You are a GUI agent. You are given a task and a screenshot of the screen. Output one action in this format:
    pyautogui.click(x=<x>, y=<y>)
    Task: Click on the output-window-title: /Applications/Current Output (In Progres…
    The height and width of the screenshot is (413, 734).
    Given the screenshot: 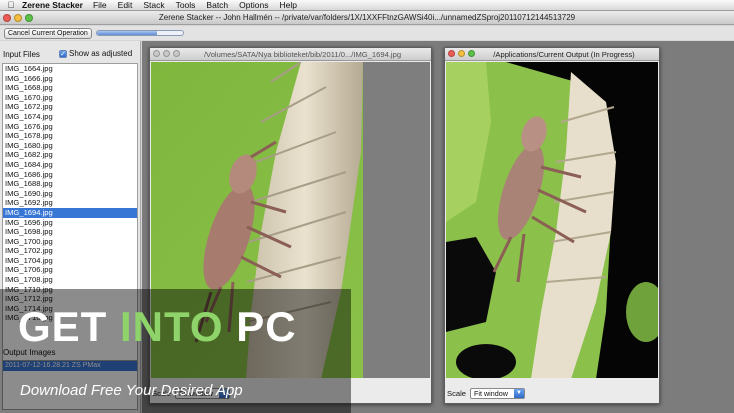 What is the action you would take?
    pyautogui.click(x=564, y=54)
    